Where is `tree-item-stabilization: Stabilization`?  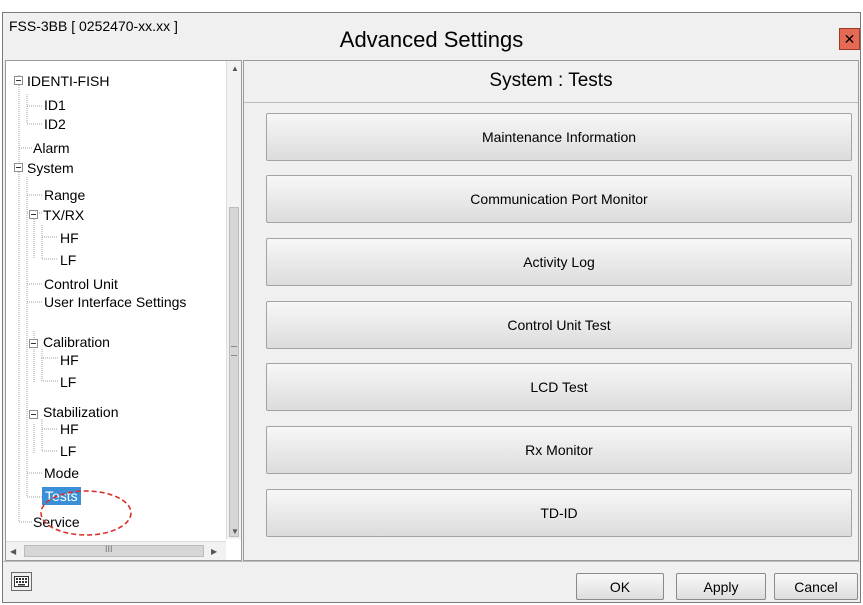 tree-item-stabilization: Stabilization is located at coordinates (81, 412).